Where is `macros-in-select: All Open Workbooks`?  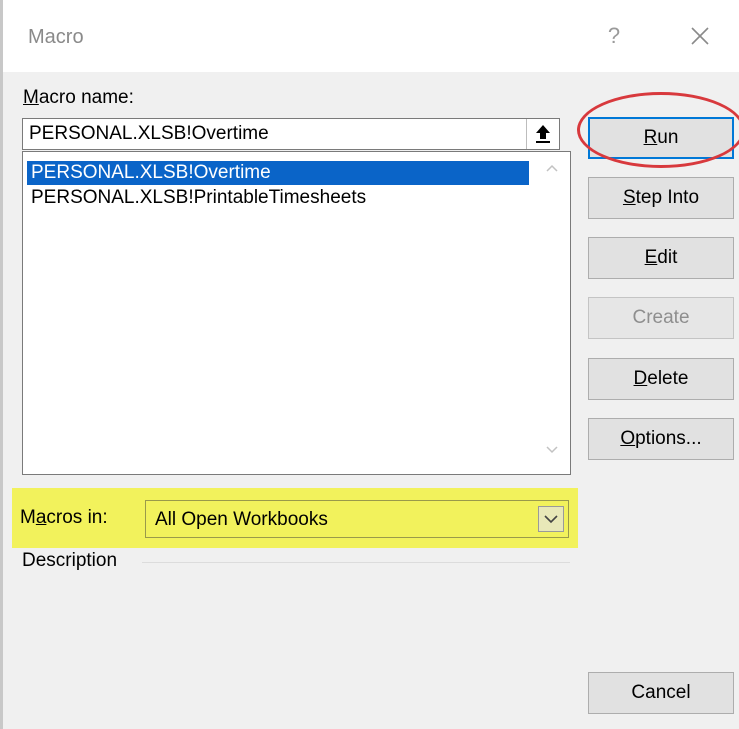
macros-in-select: All Open Workbooks is located at coordinates (357, 519).